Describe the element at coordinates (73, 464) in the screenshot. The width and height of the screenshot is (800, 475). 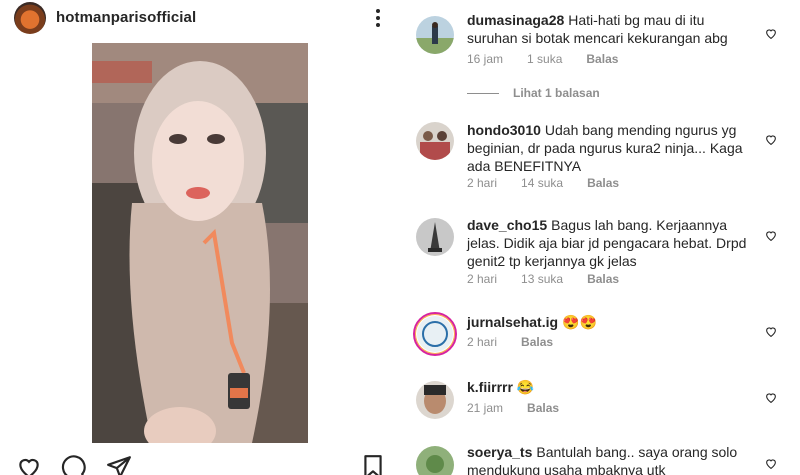
I see `comment-icon` at that location.